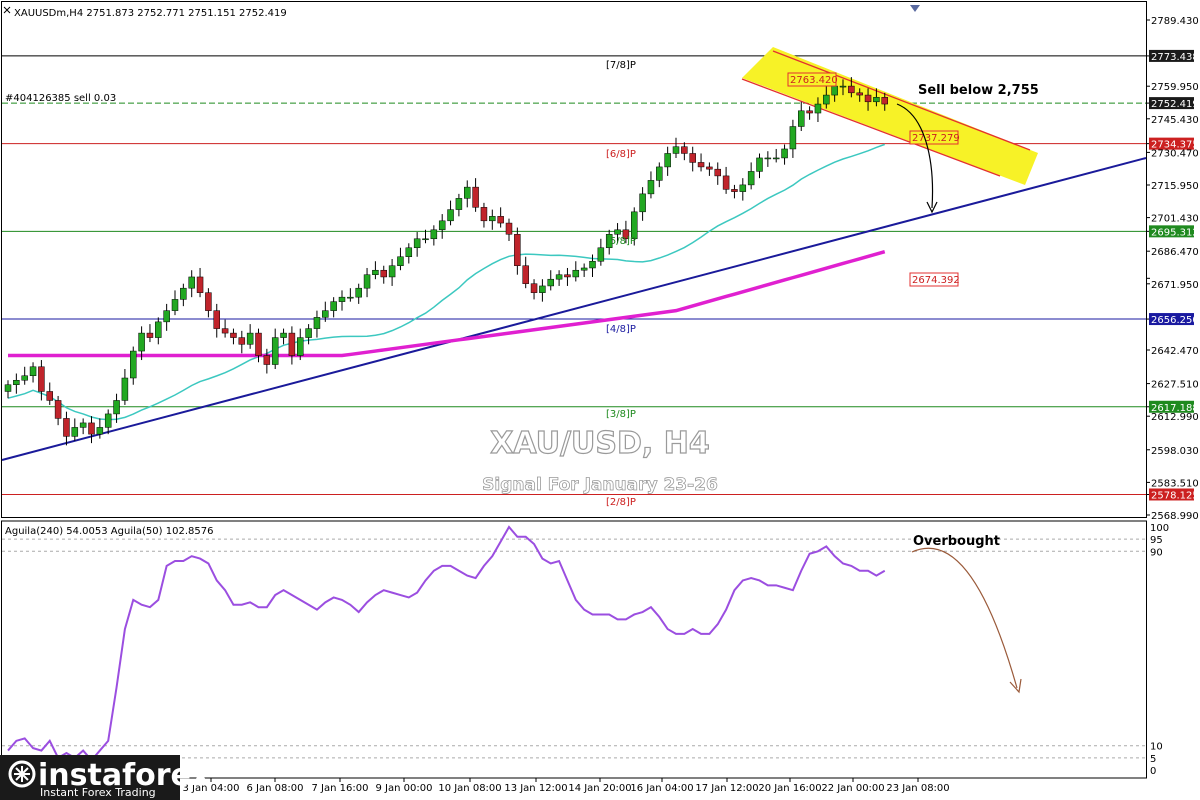 This screenshot has height=800, width=1200. What do you see at coordinates (1175, 351) in the screenshot?
I see `price-tick-label: 2642.470` at bounding box center [1175, 351].